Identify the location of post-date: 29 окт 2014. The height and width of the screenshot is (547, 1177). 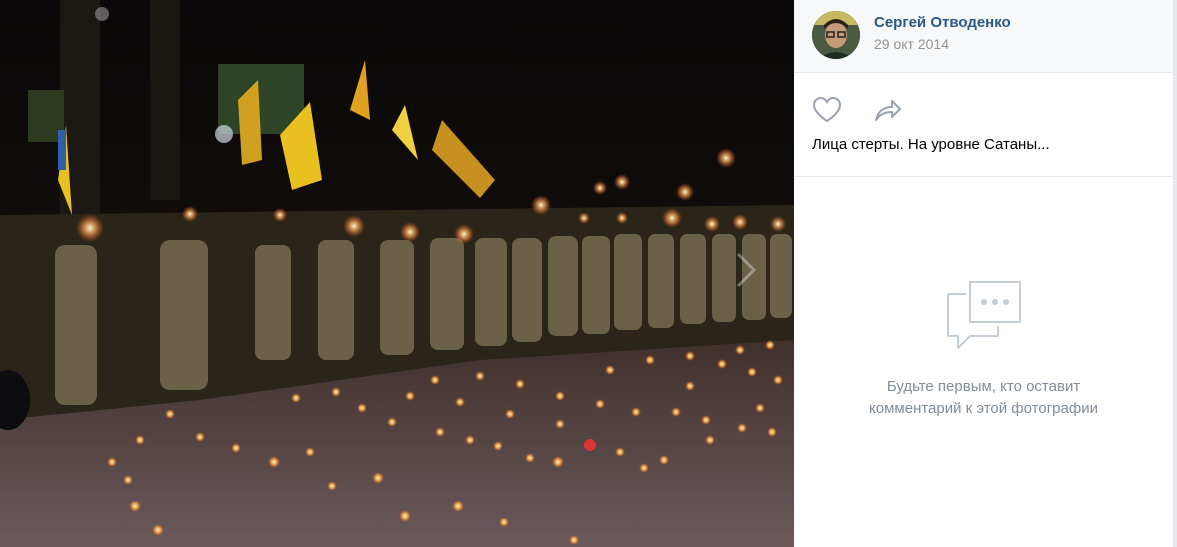
(911, 44).